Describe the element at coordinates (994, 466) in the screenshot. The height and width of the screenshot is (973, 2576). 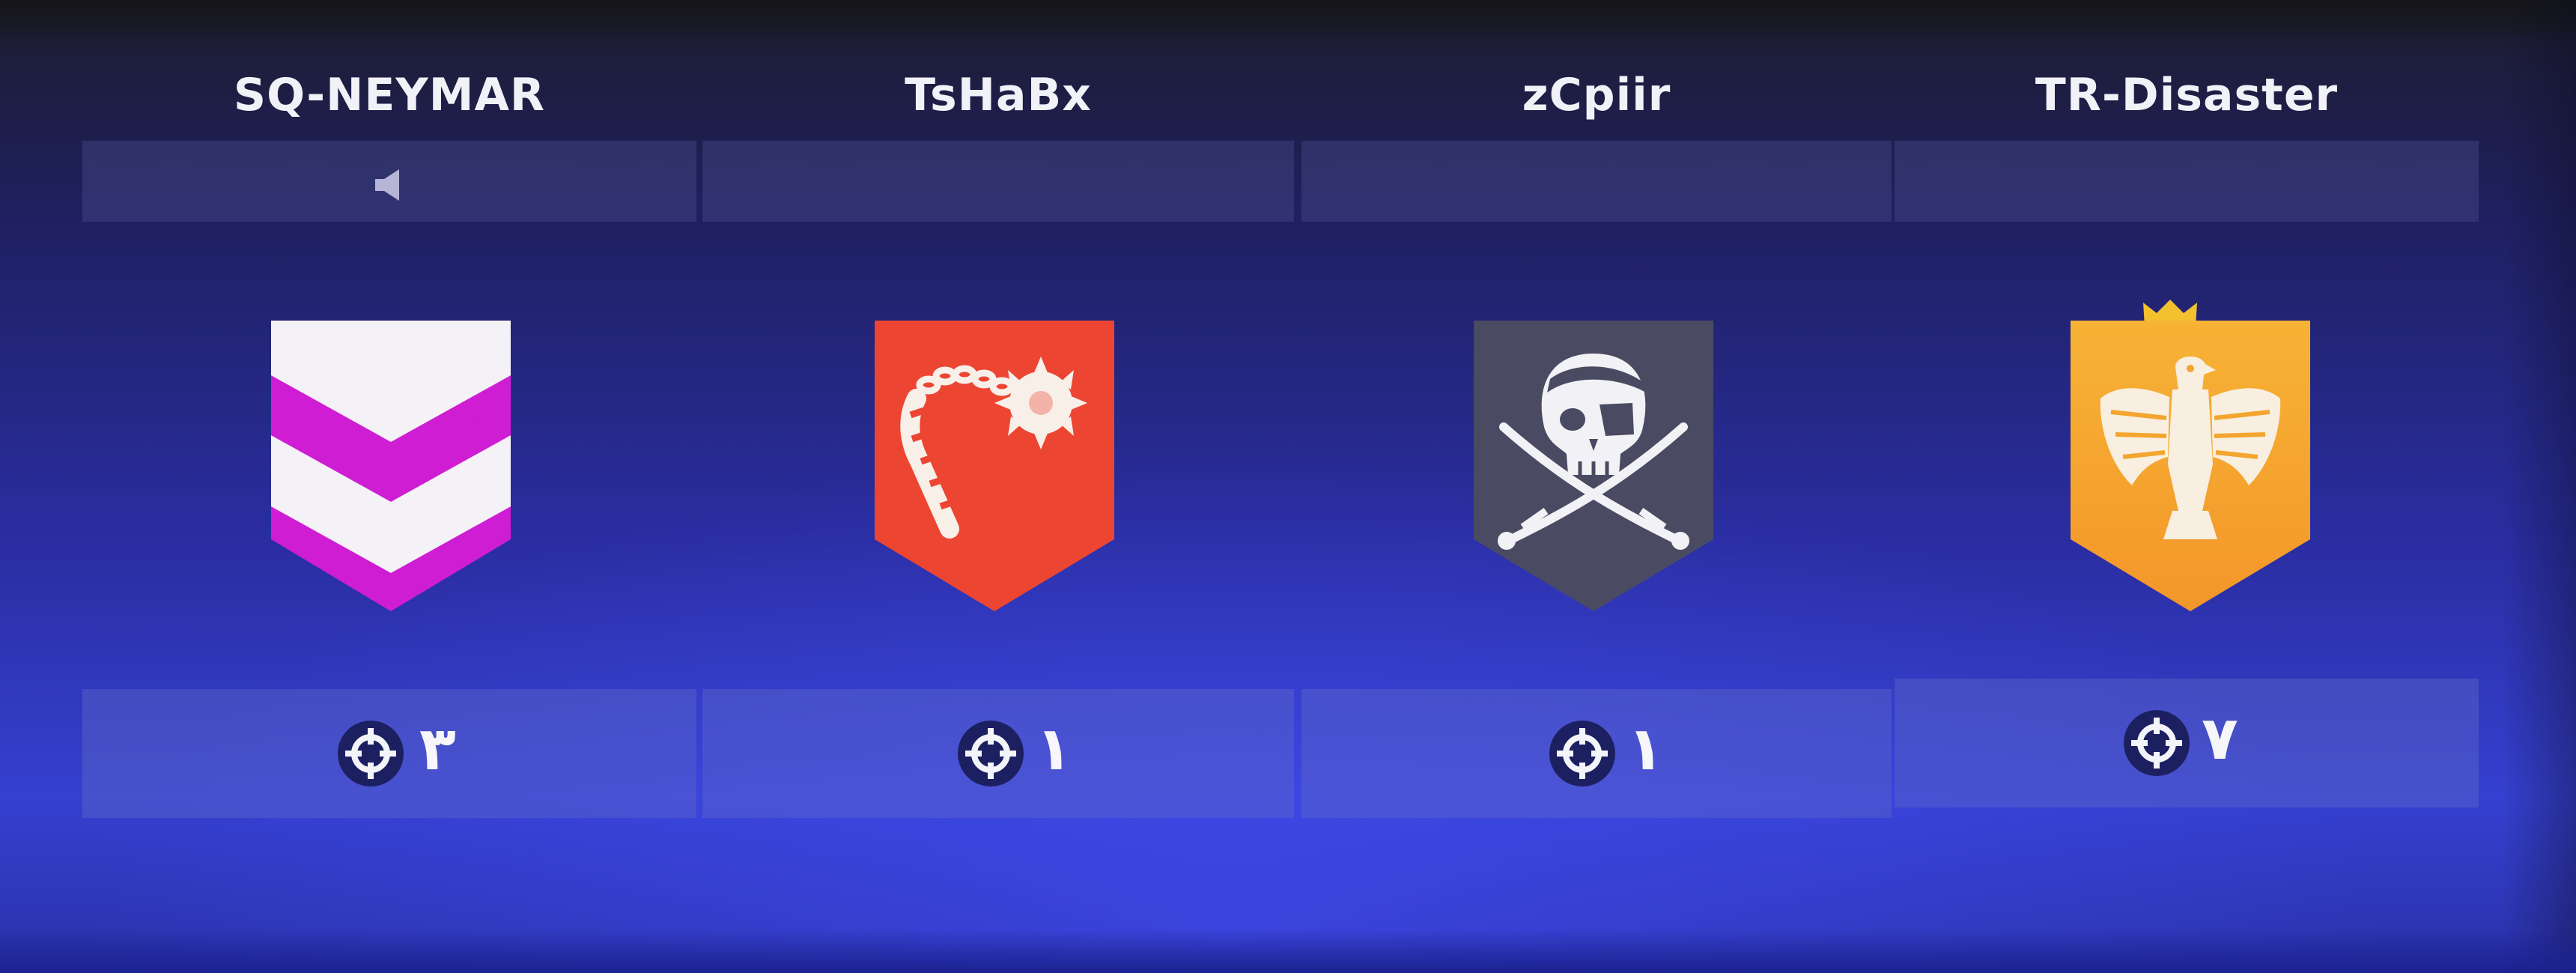
I see `flail-icon` at that location.